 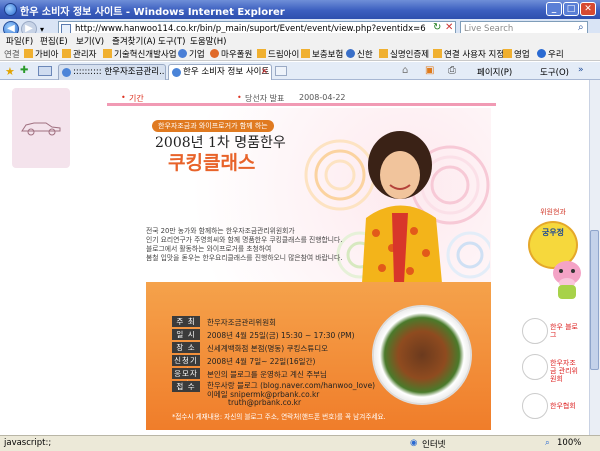 I want to click on zone-label: 인터넷, so click(x=434, y=445).